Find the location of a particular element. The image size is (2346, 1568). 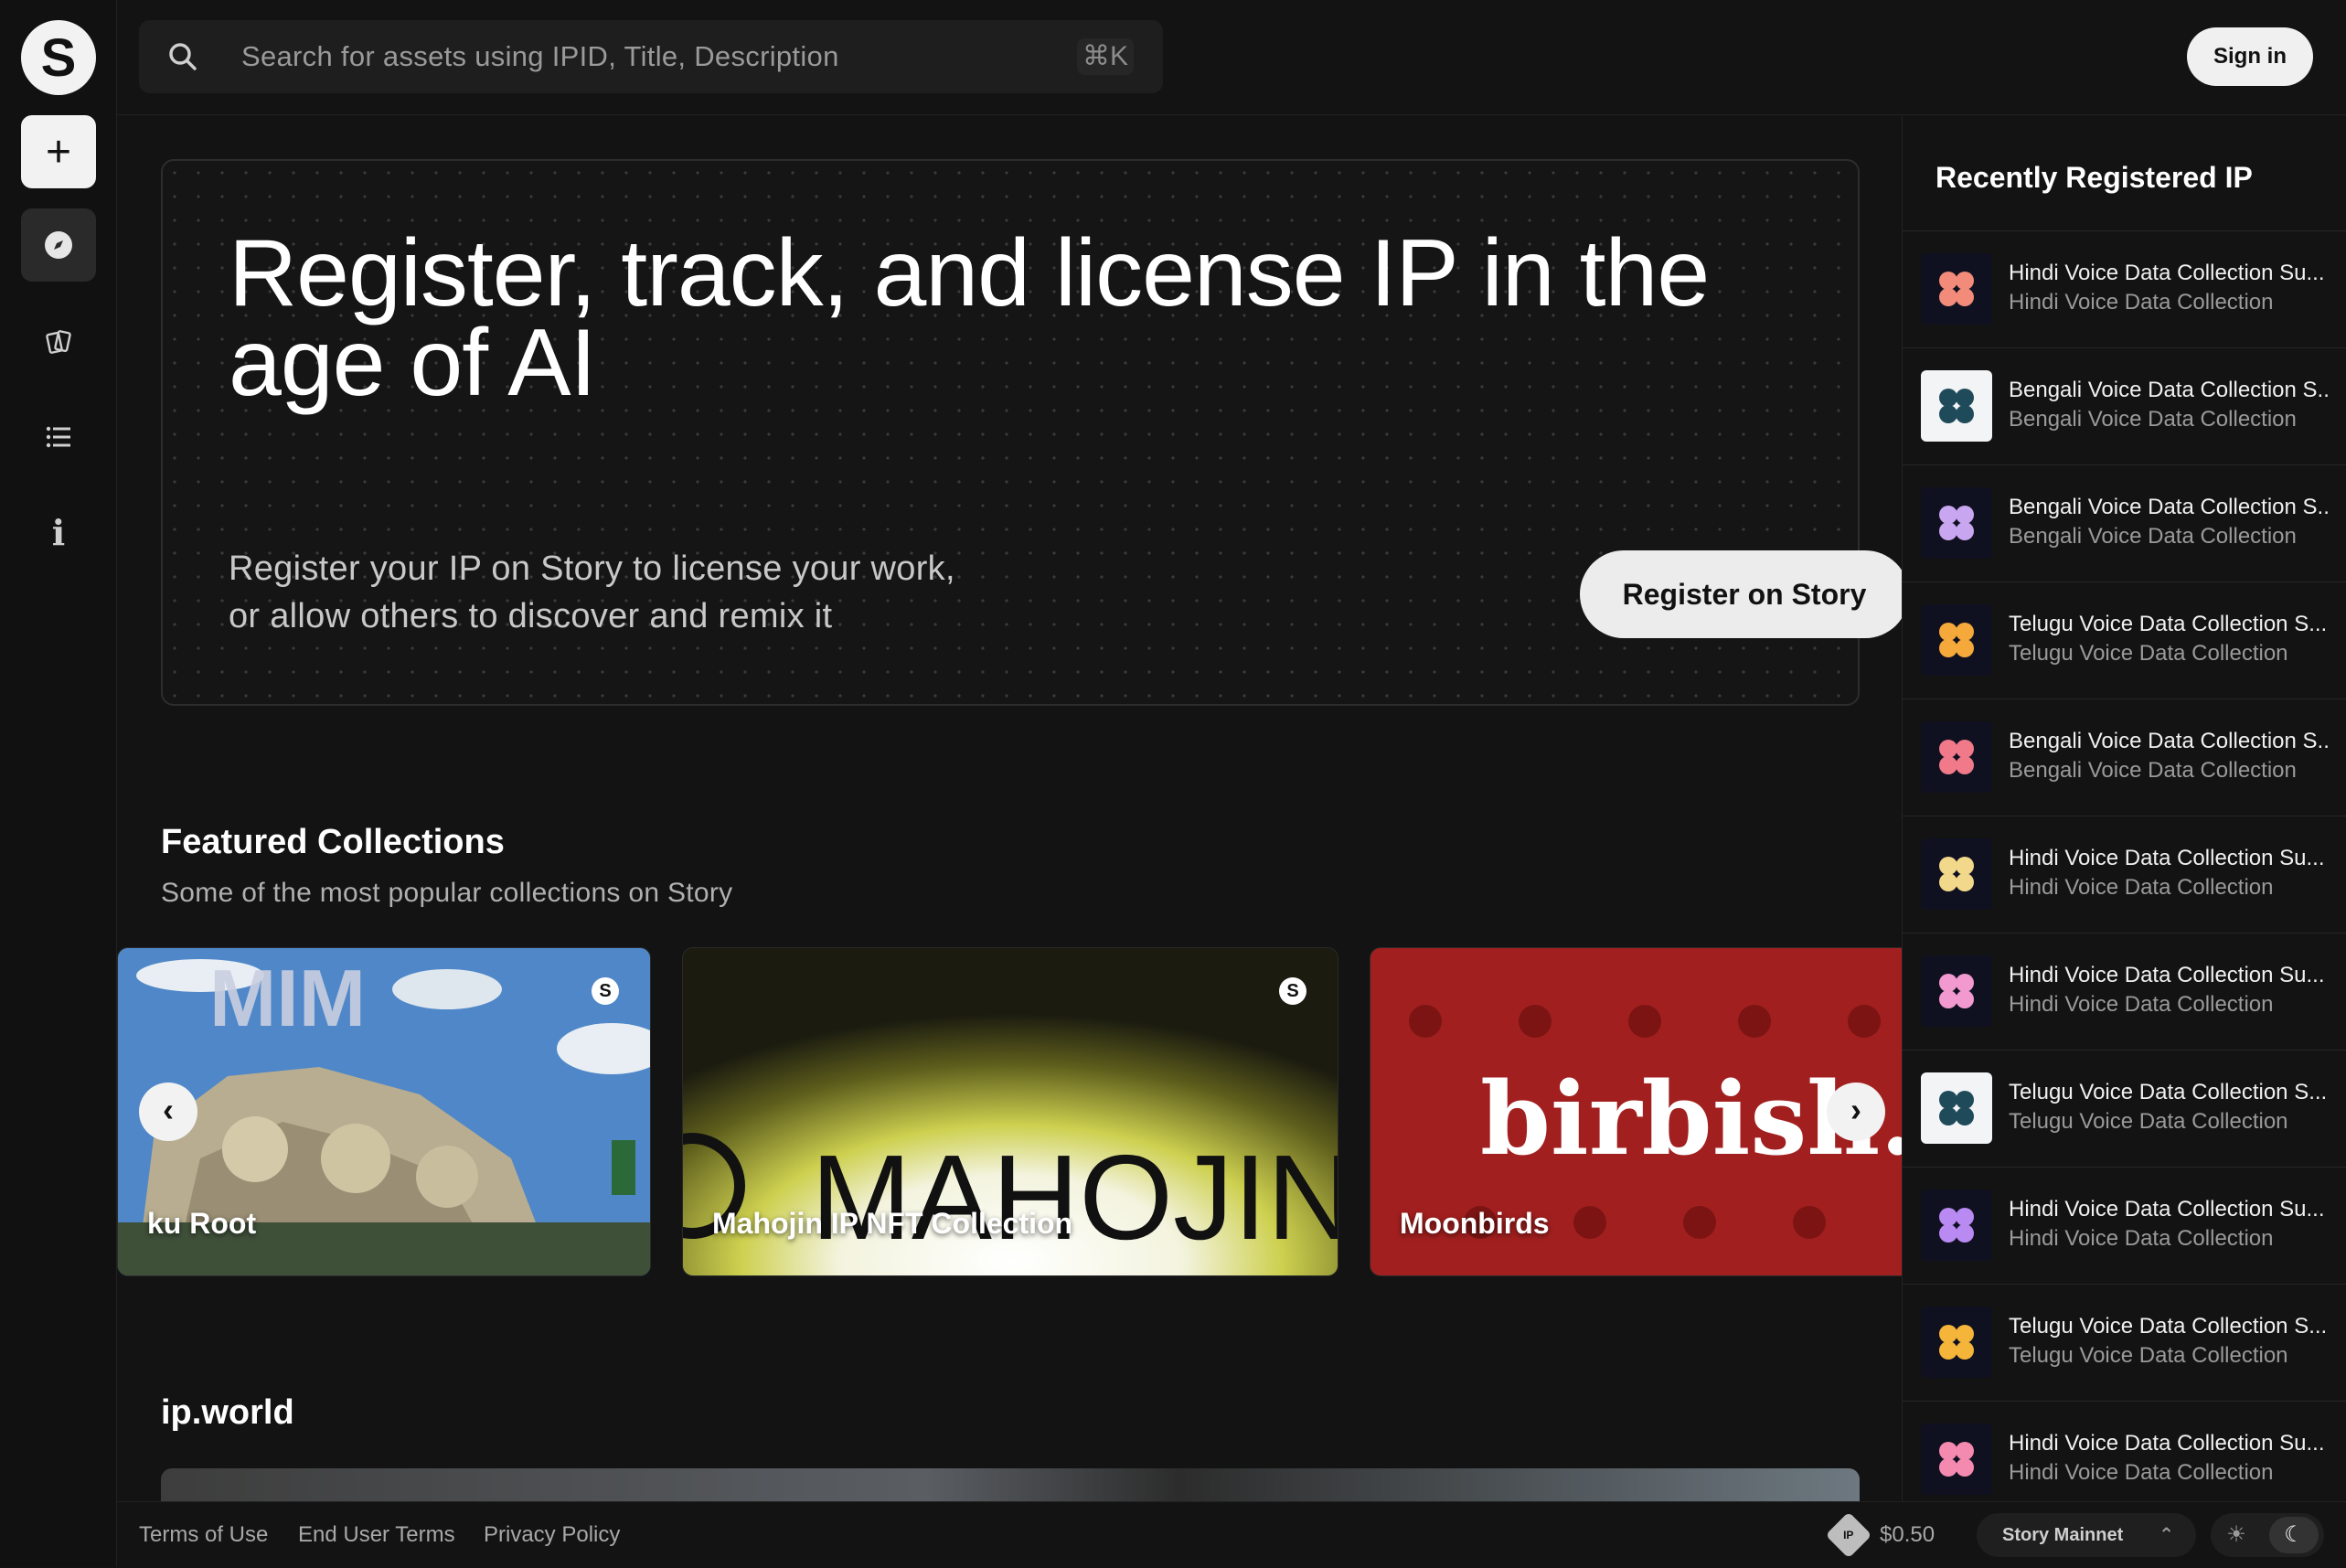

theme-toggle: ☀ ☾ is located at coordinates (2267, 1535).